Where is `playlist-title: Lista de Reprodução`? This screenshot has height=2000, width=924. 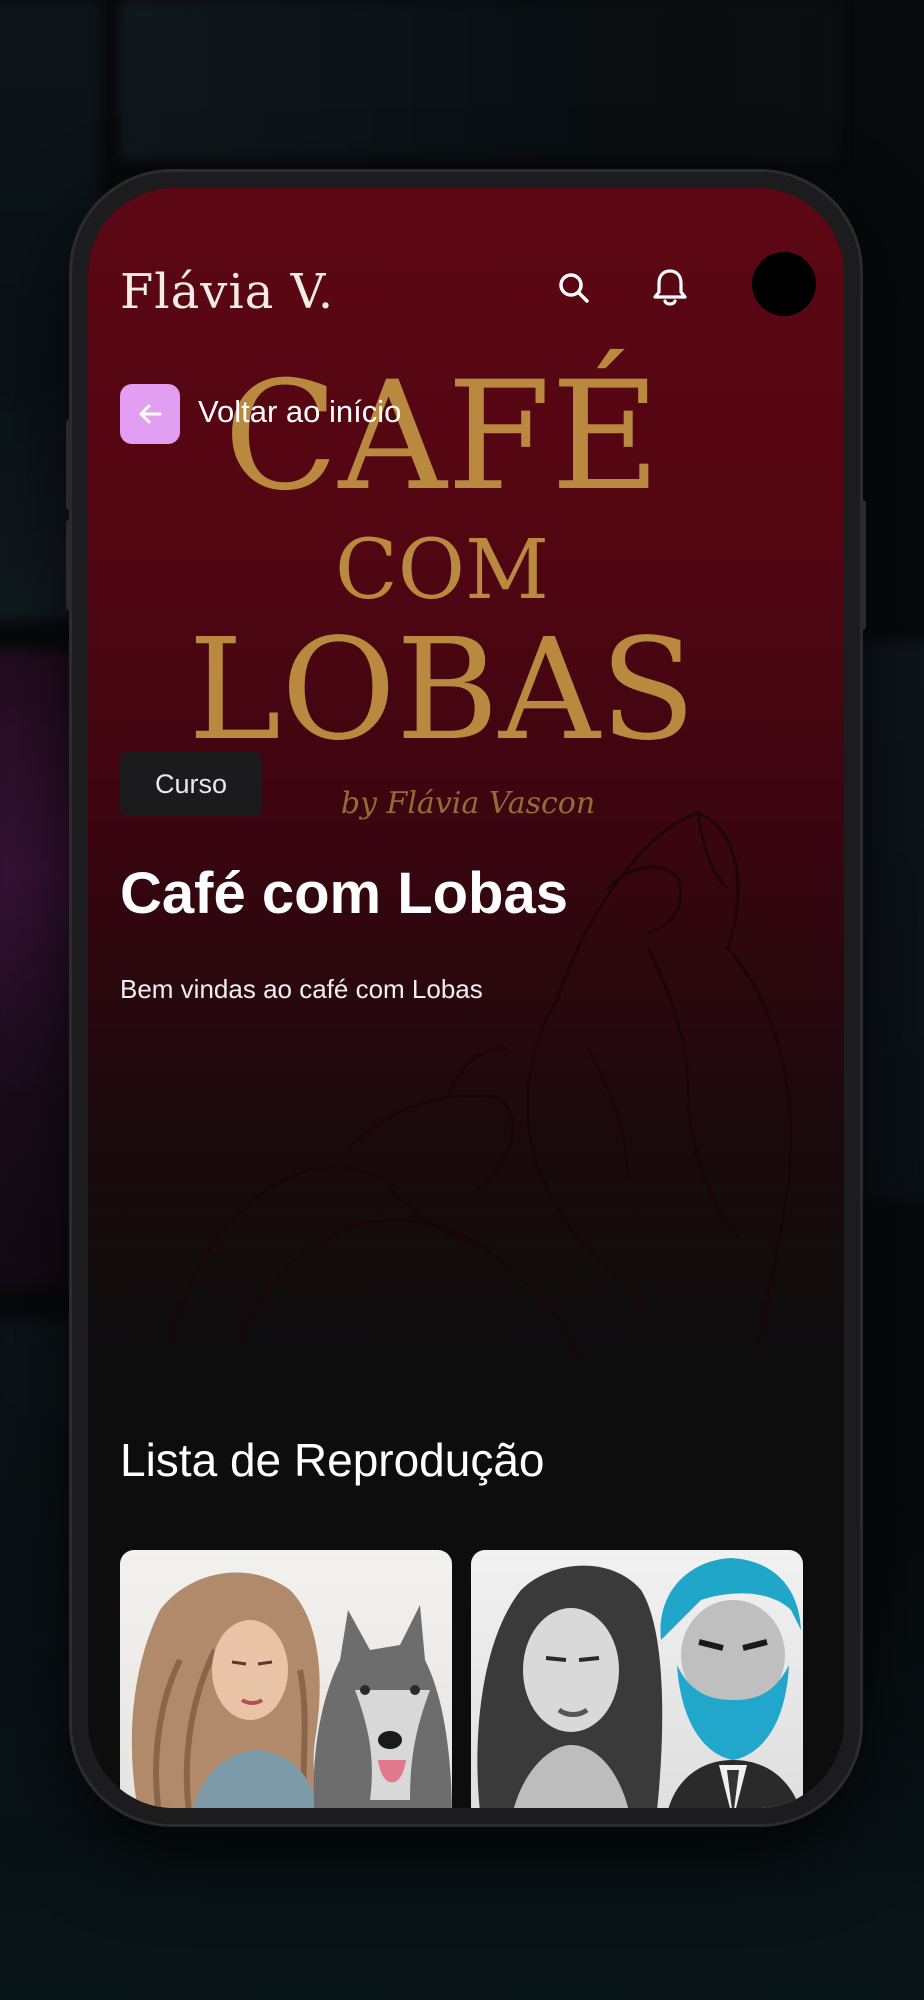 playlist-title: Lista de Reprodução is located at coordinates (332, 1460).